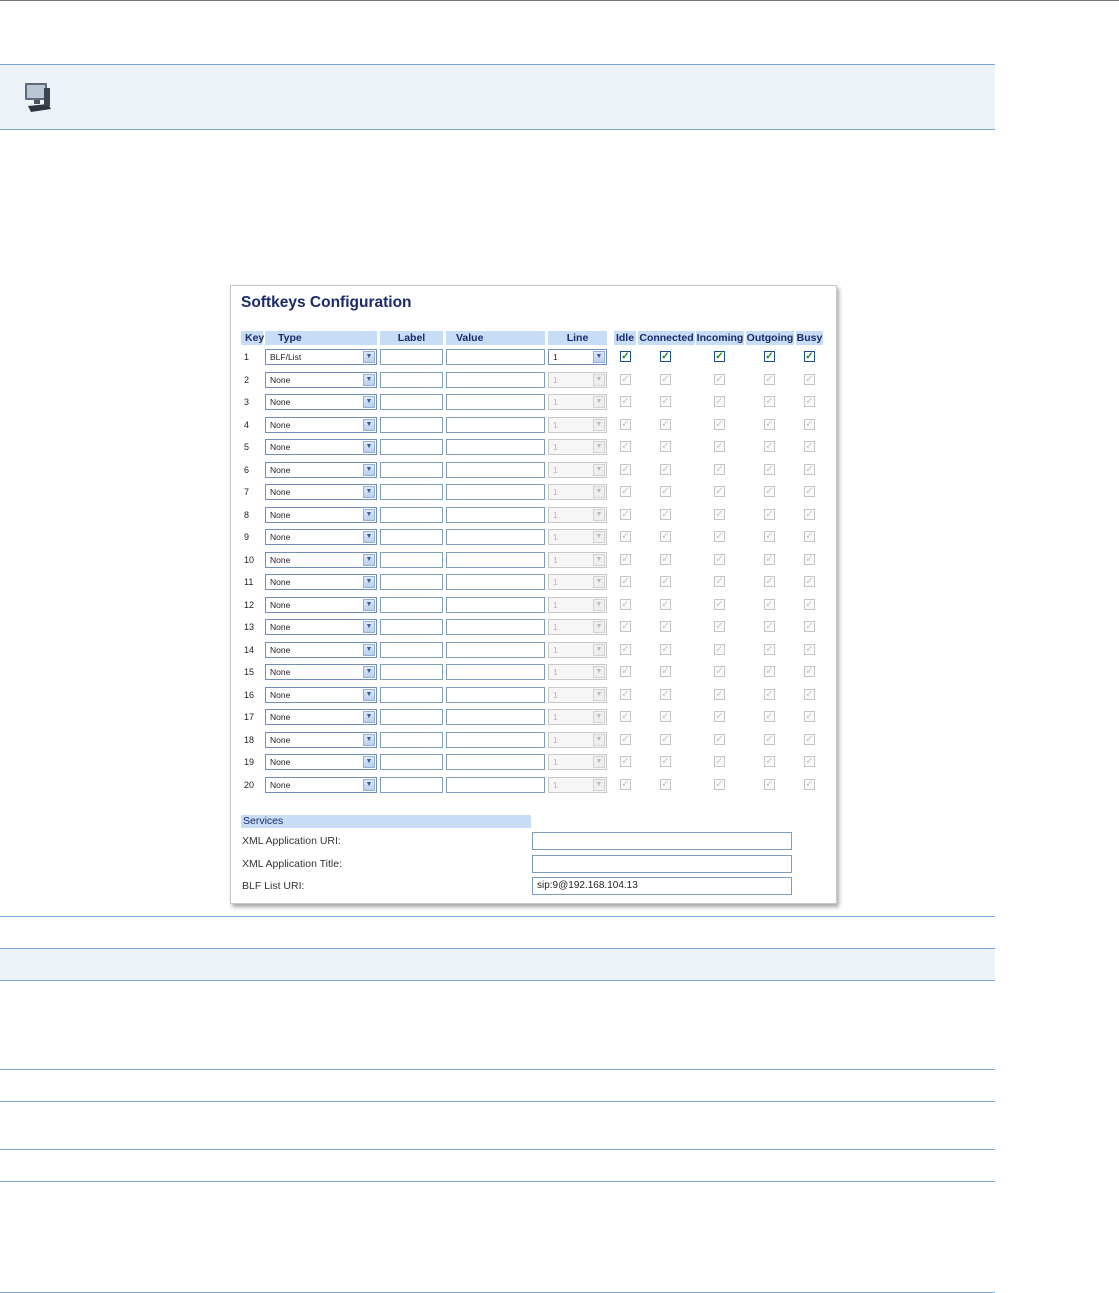 The image size is (1119, 1293). What do you see at coordinates (662, 886) in the screenshot?
I see `blf-uri-input: sip:9@192.168.104.13` at bounding box center [662, 886].